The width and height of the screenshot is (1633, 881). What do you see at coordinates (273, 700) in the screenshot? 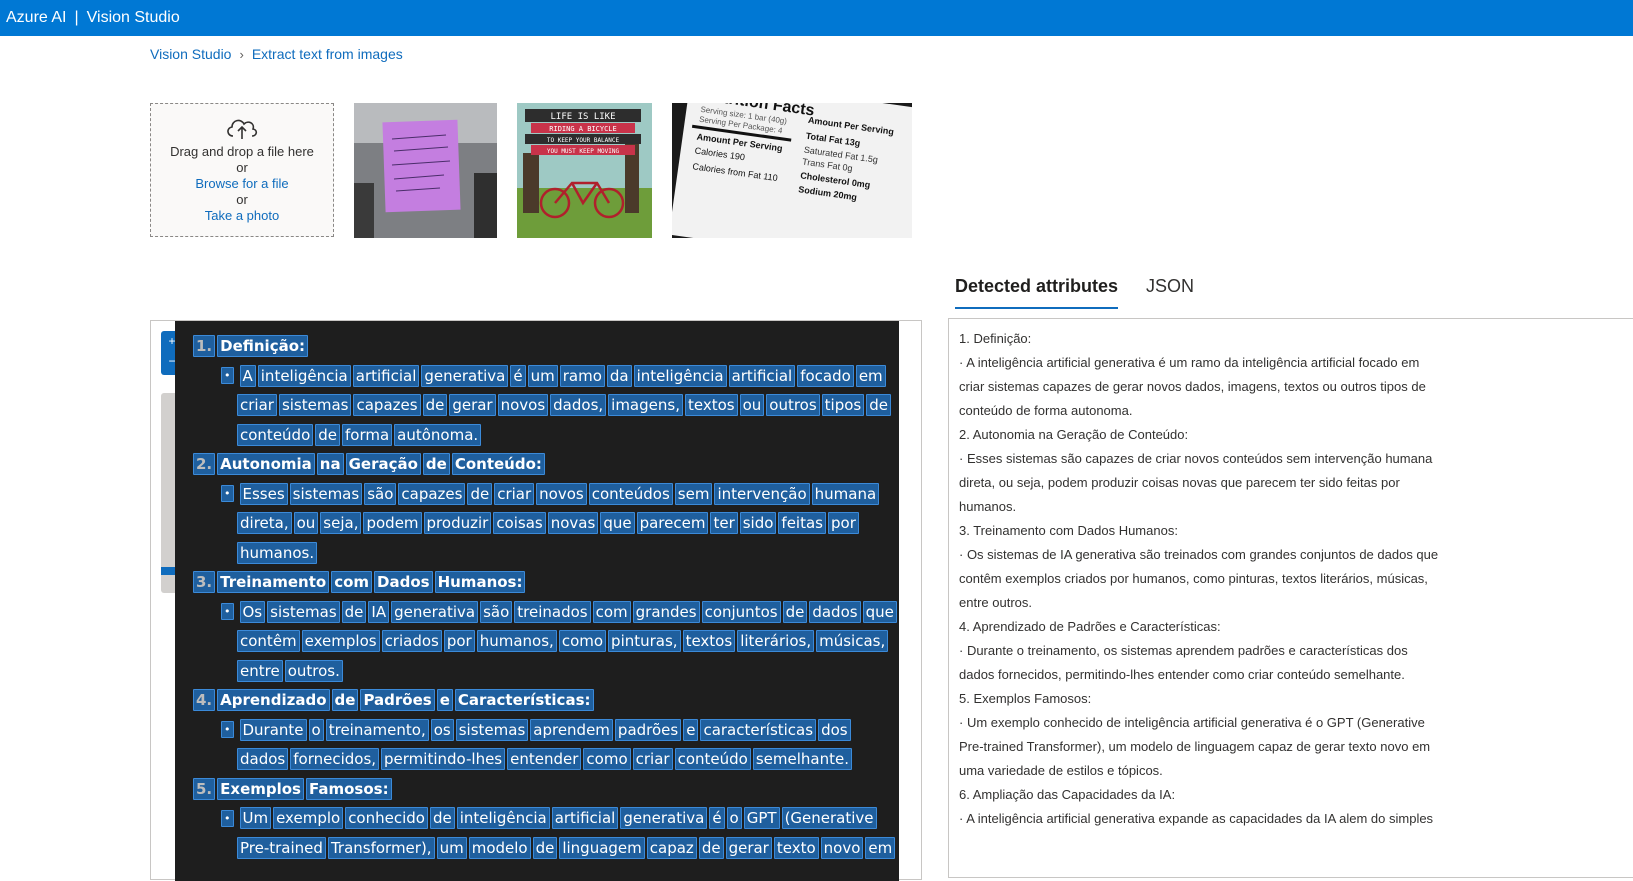
I see `ocr-word-box: Aprendizado` at bounding box center [273, 700].